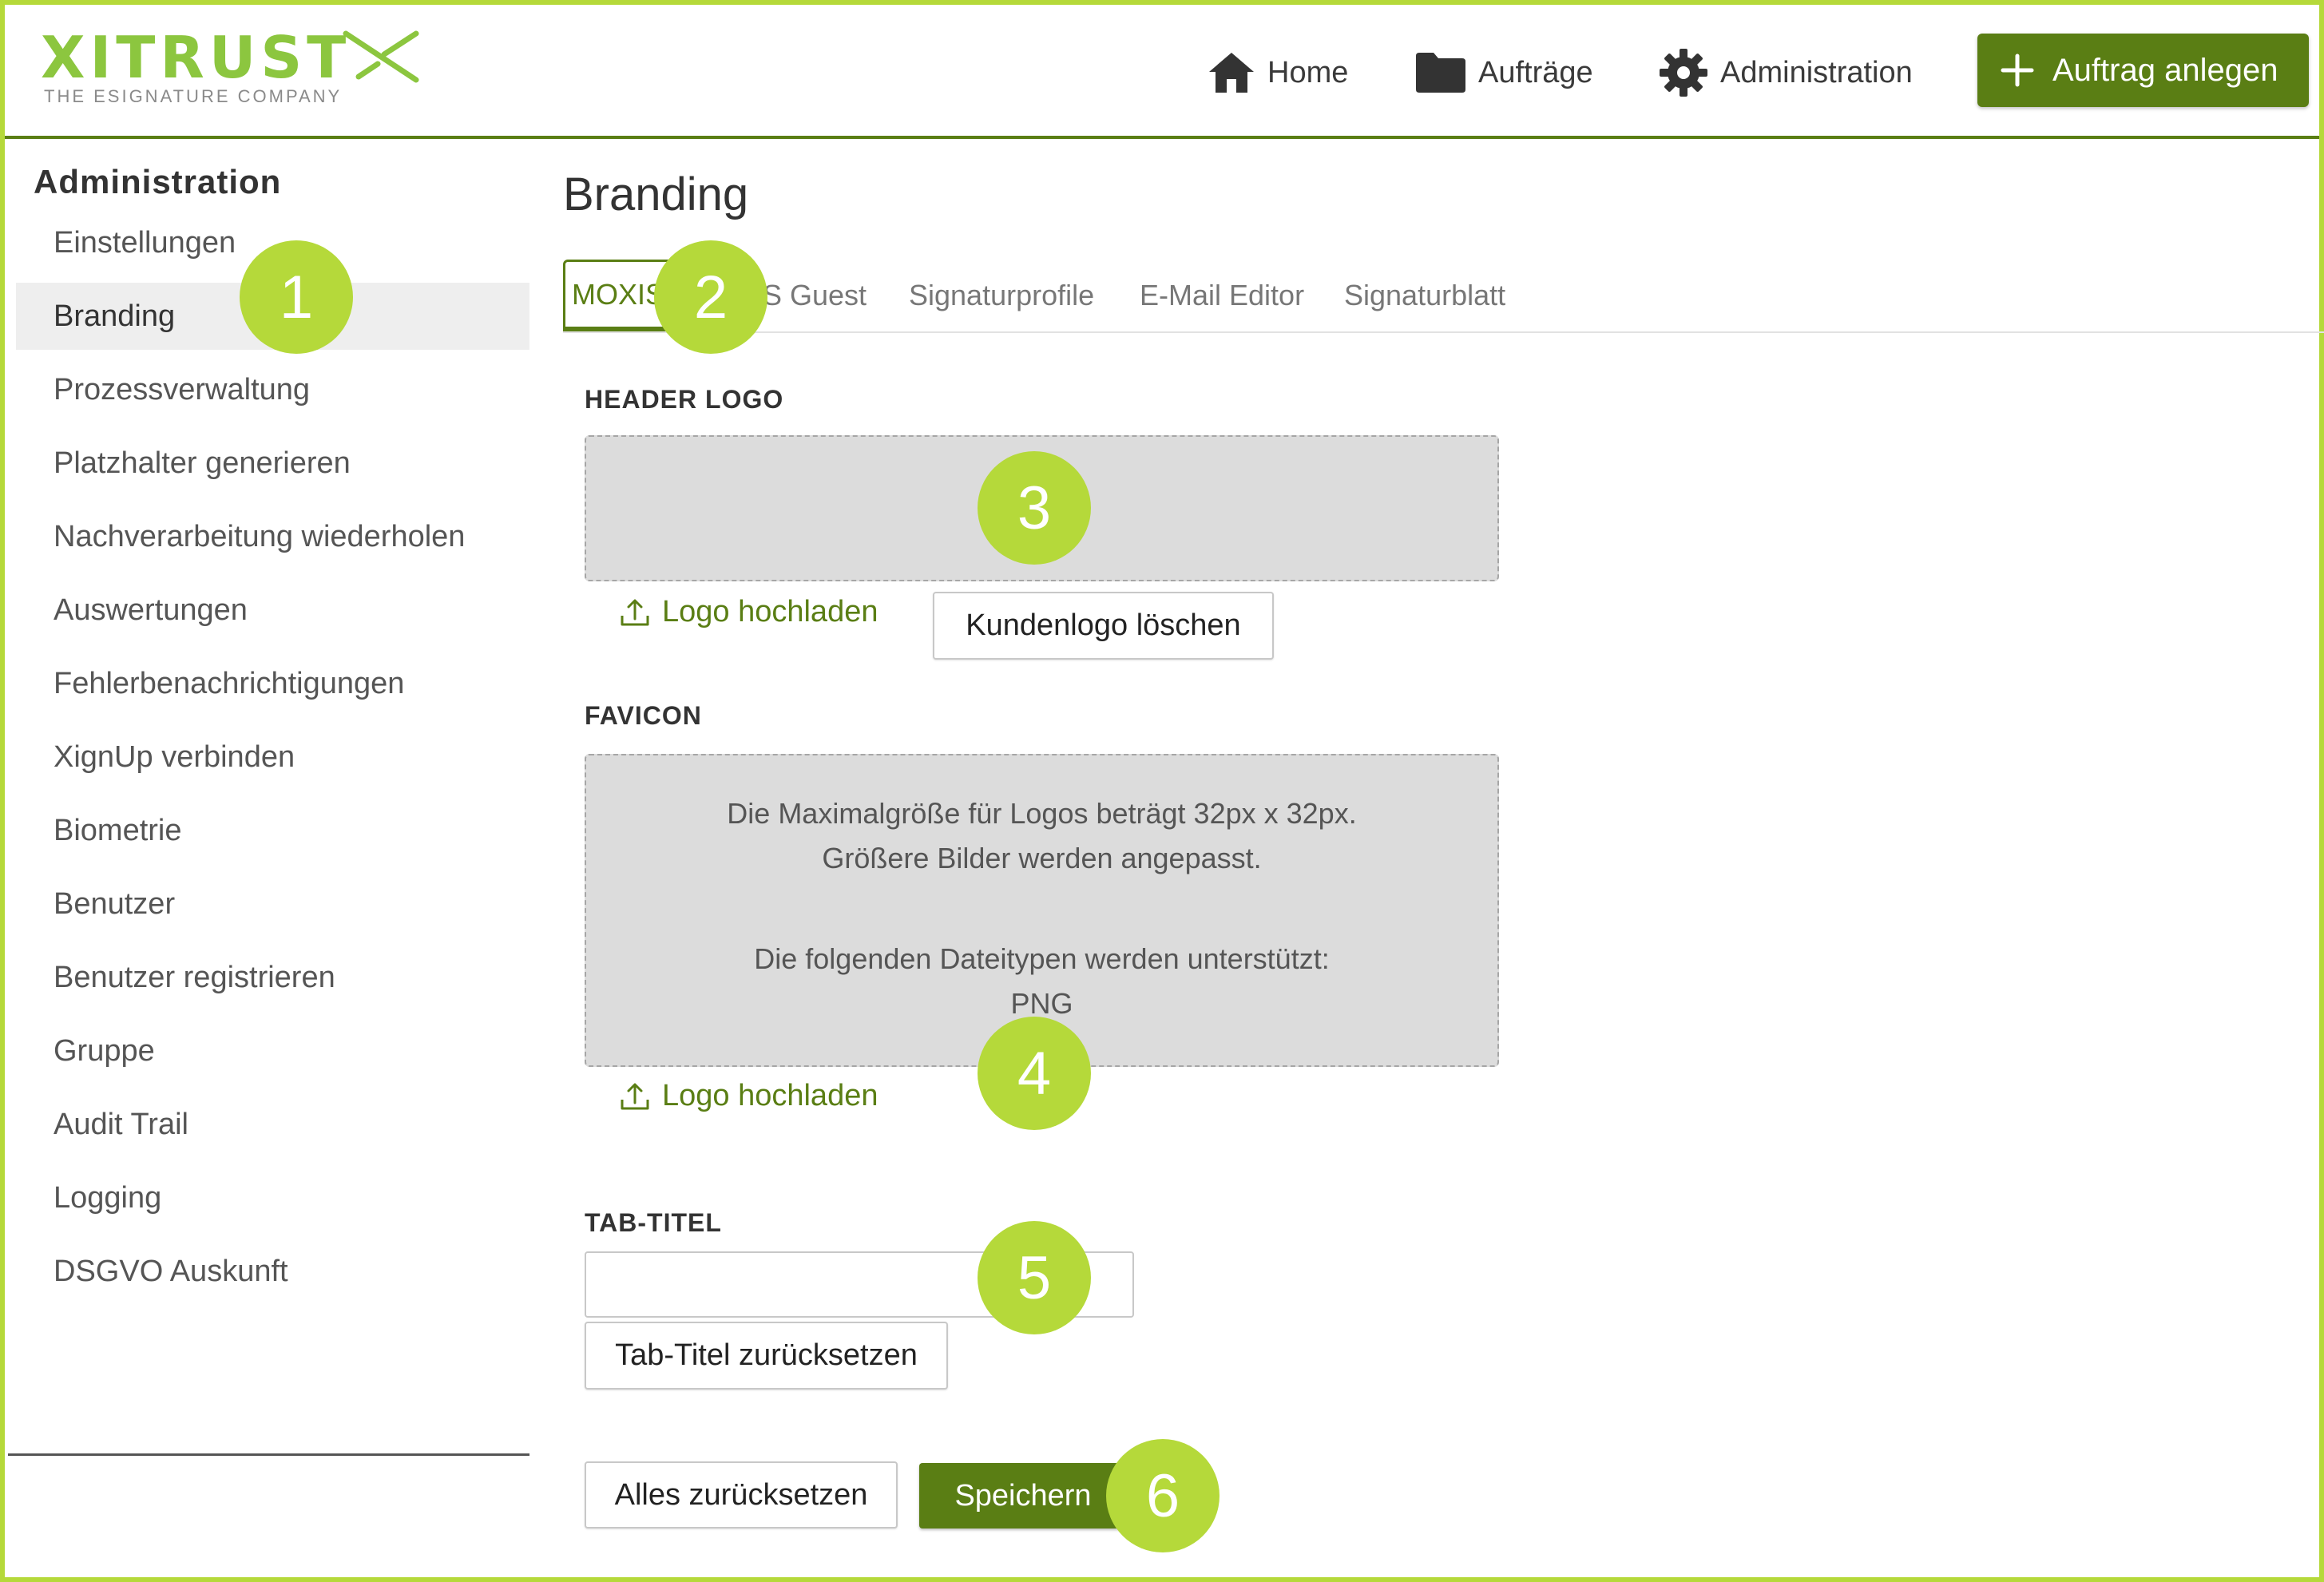 The width and height of the screenshot is (2324, 1582). Describe the element at coordinates (770, 1096) in the screenshot. I see `favicon-upload-label: Logo hochladen` at that location.